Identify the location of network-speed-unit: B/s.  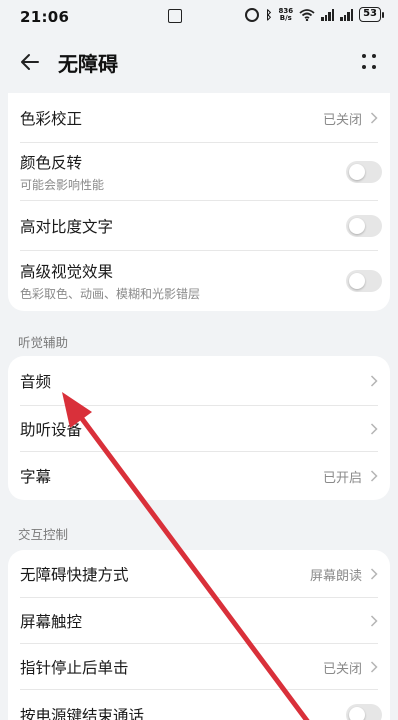
(285, 17).